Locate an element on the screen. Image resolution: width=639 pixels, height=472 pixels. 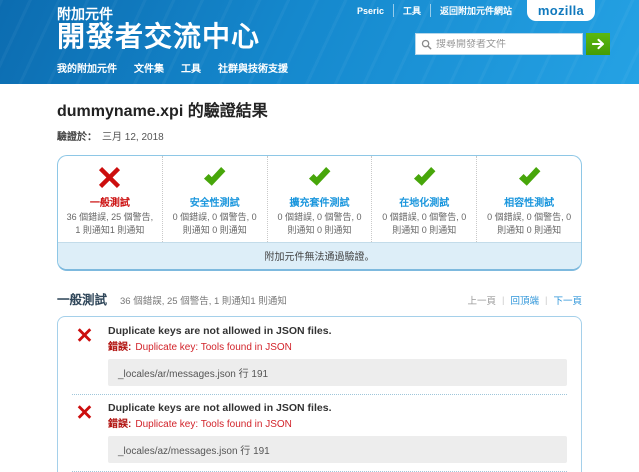
validated-label: 驗證於： is located at coordinates (77, 137).